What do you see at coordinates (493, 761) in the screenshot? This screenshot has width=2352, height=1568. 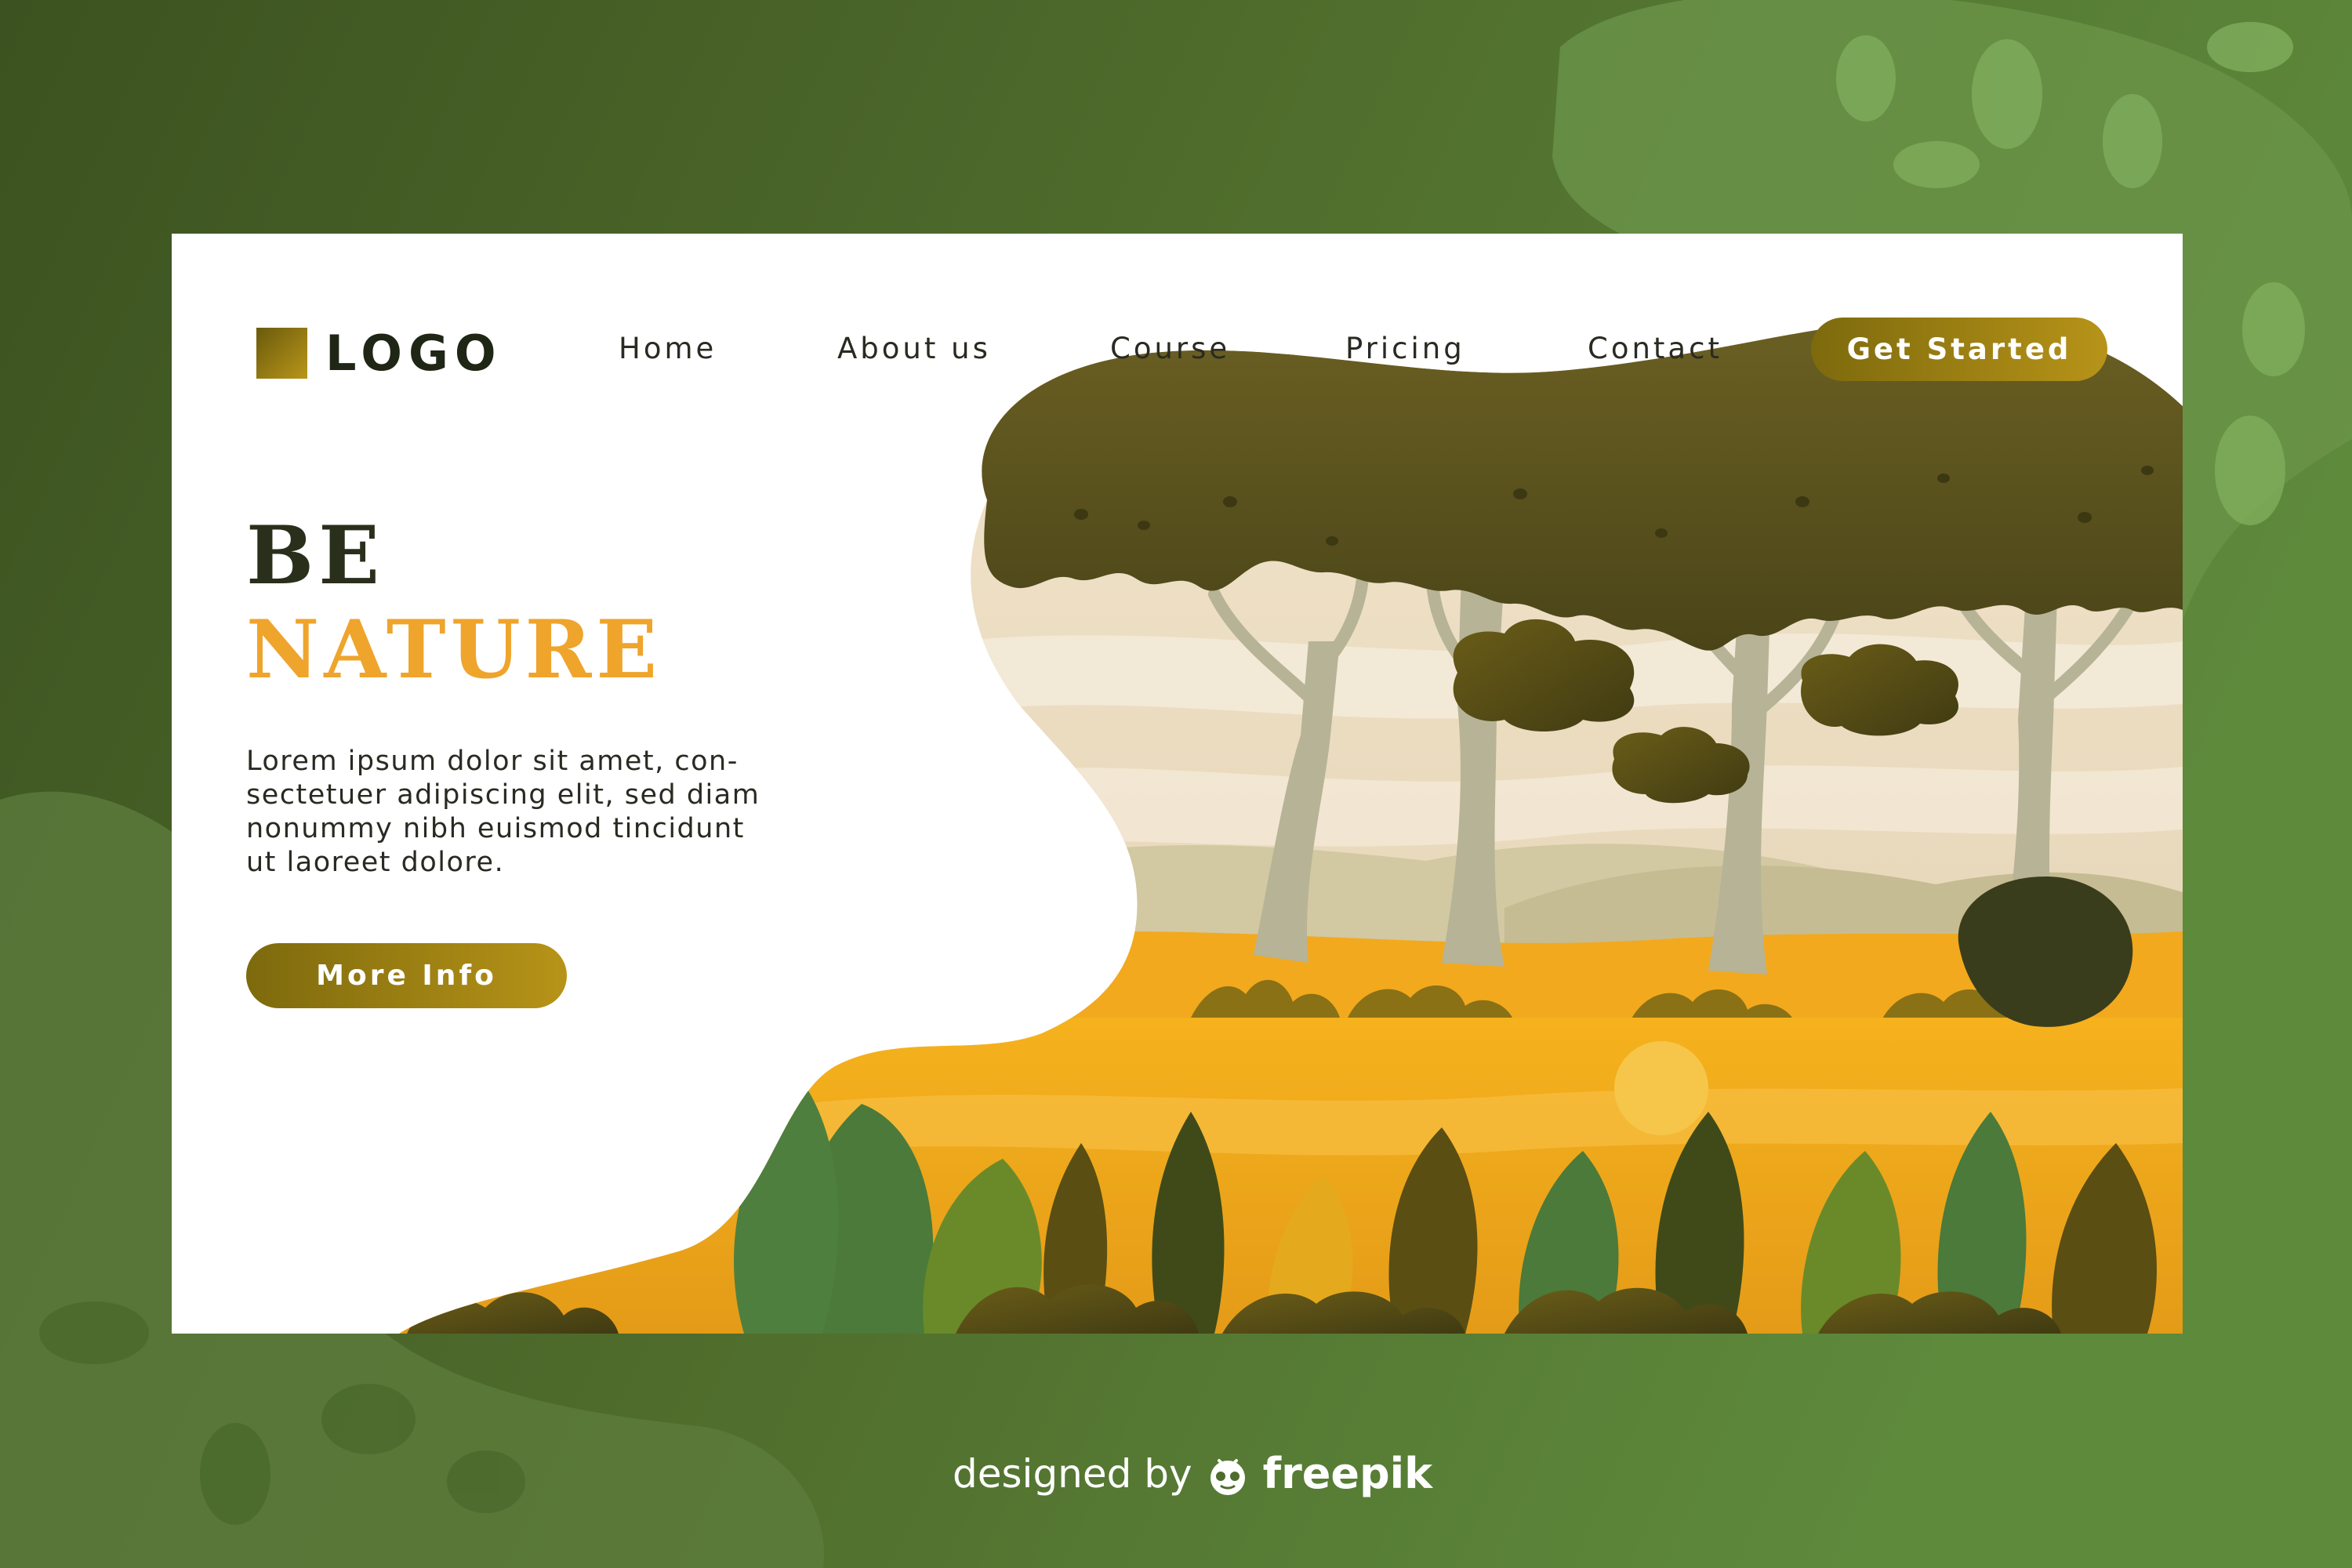 I see `hero-description-line: Lorem ipsum dolor sit amet, con-` at bounding box center [493, 761].